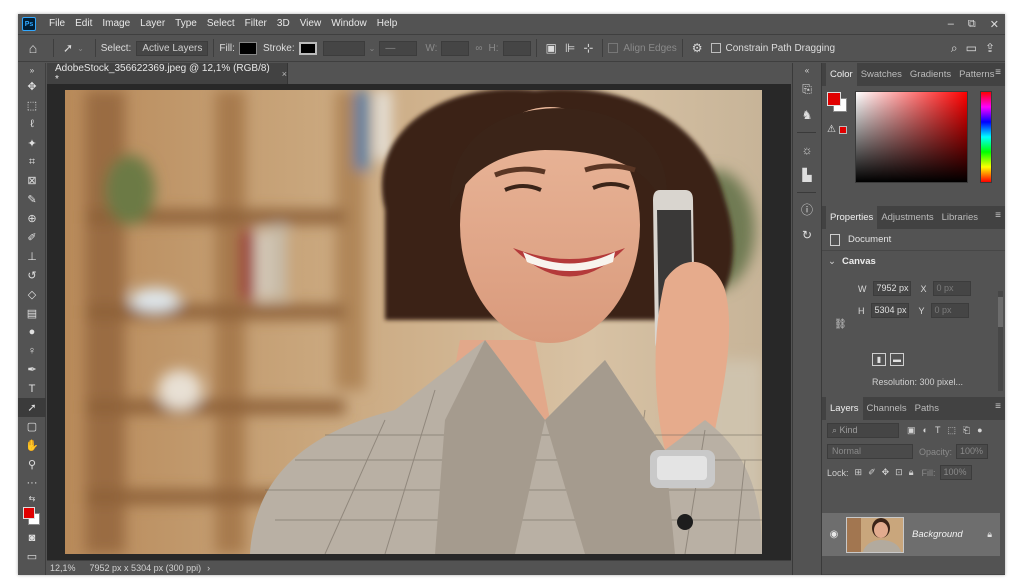 Image resolution: width=1023 pixels, height=587 pixels. I want to click on gradient-tool-icon: ▤, so click(32, 313).